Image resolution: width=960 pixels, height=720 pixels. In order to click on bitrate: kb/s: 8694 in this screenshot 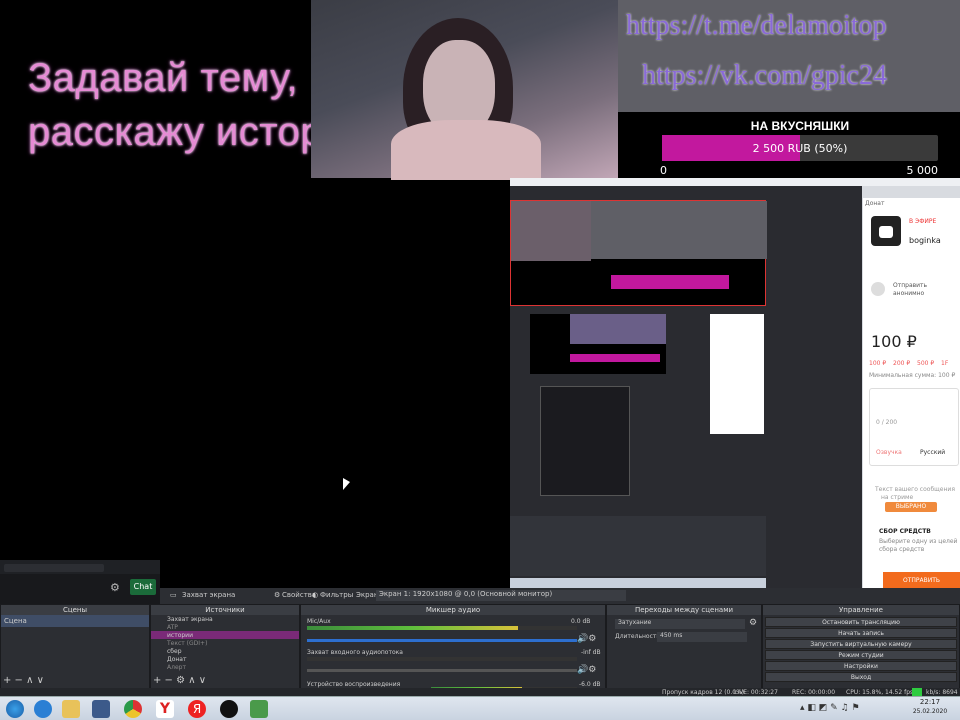, I will do `click(942, 692)`.